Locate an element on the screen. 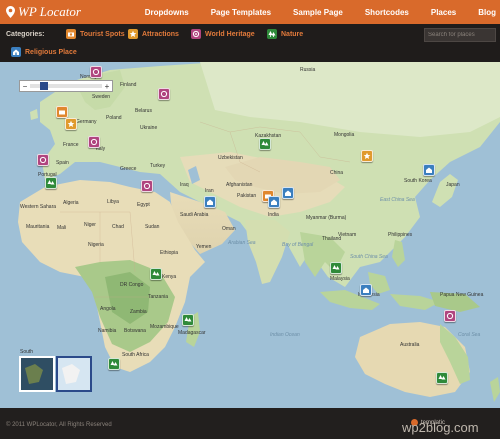  place-label: France is located at coordinates (71, 145).